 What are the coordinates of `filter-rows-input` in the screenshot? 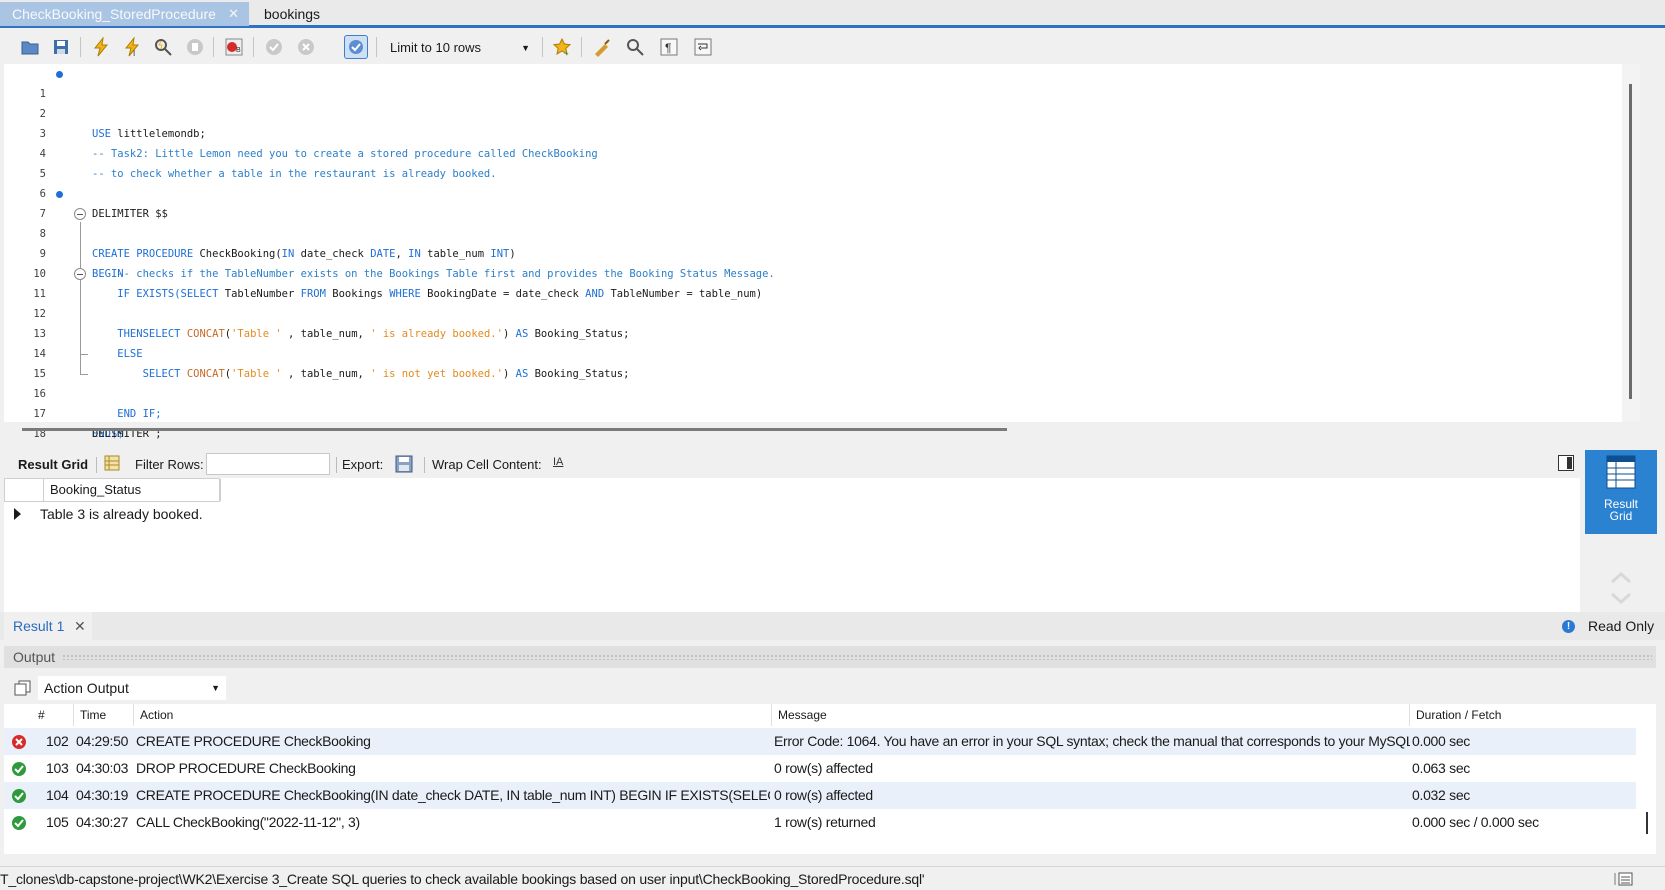 It's located at (268, 464).